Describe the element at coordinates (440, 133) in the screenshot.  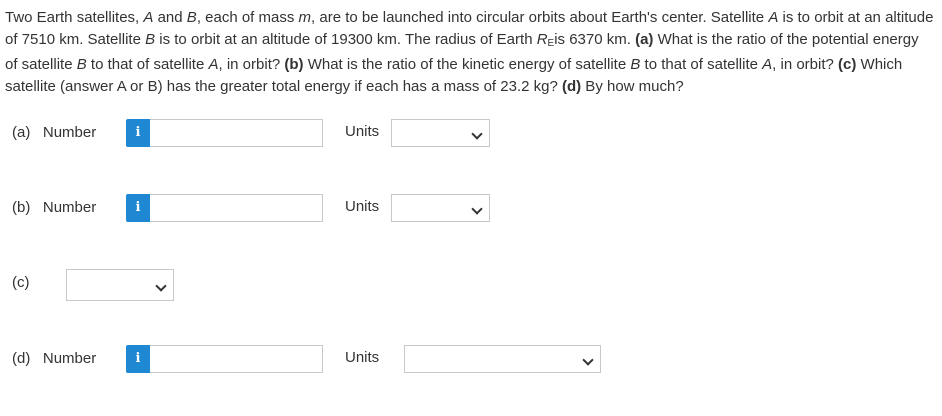
I see `part-a-units-select` at that location.